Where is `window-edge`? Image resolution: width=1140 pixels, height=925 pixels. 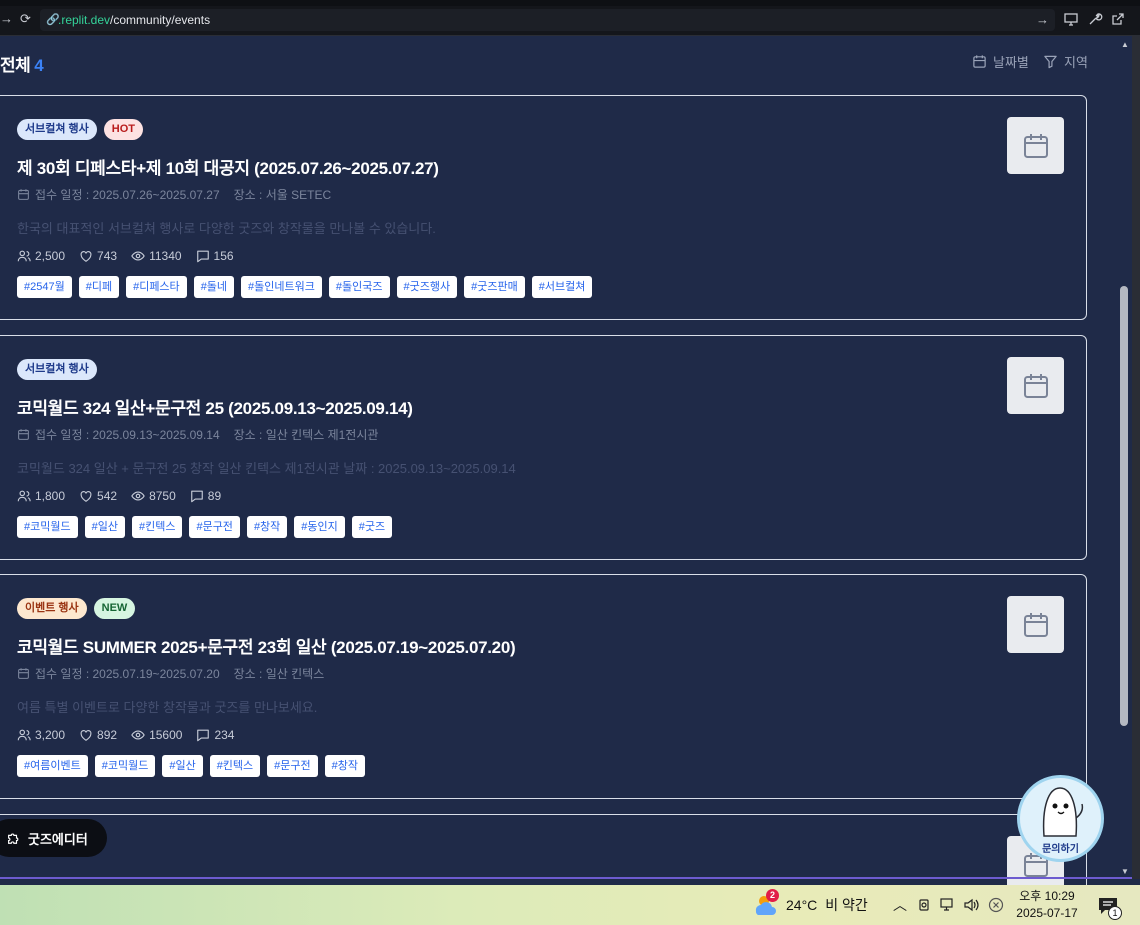 window-edge is located at coordinates (1136, 457).